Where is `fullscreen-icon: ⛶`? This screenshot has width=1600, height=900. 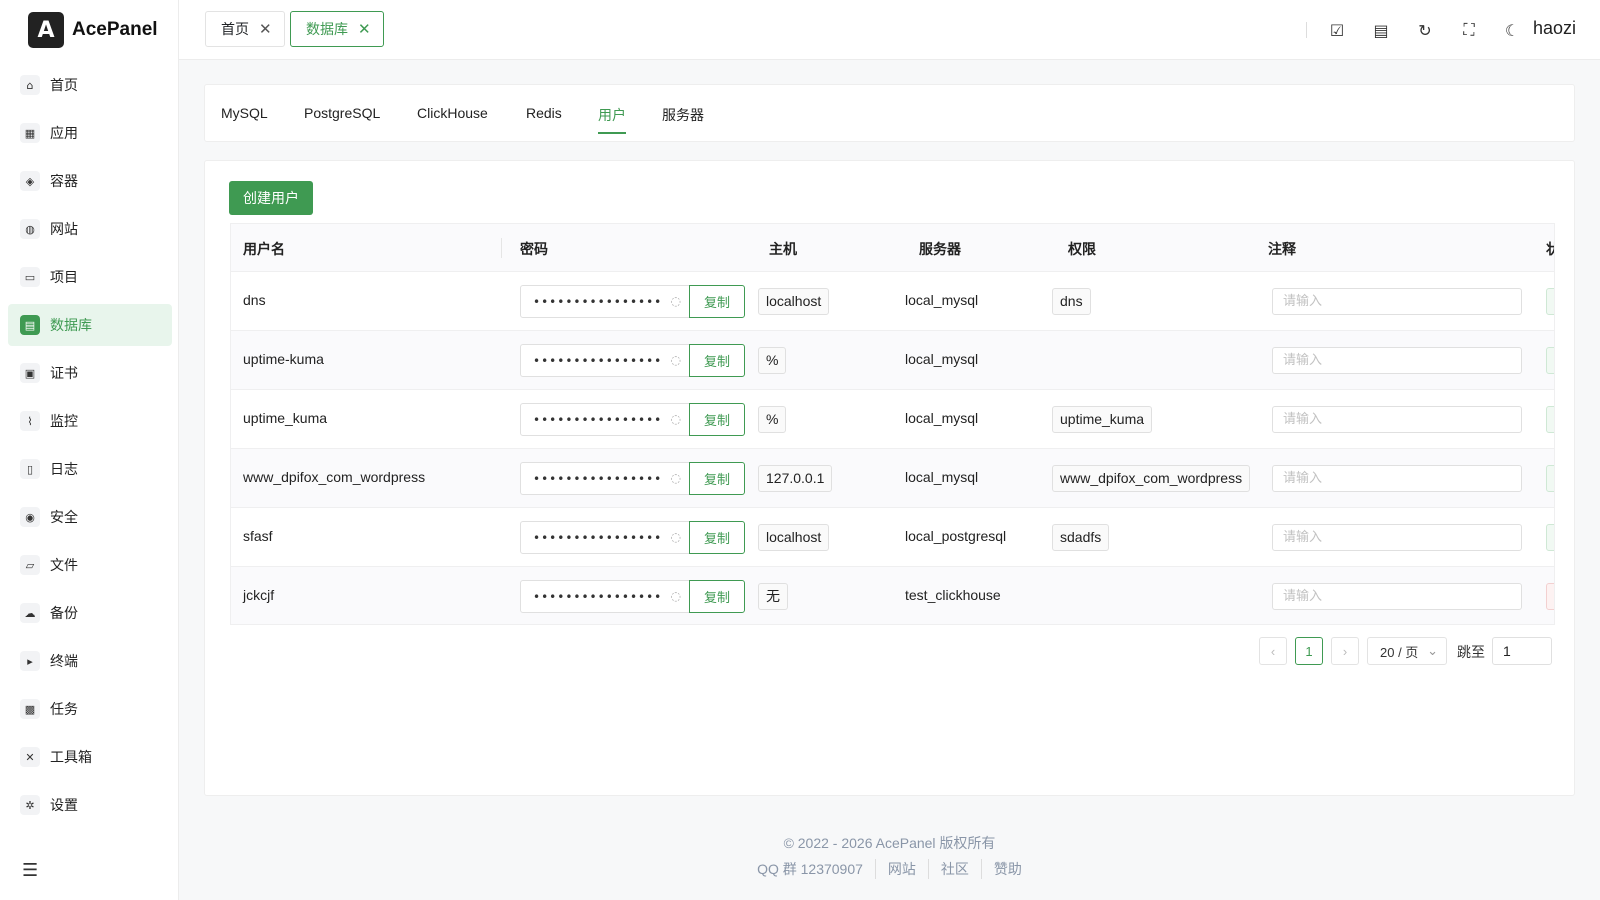 fullscreen-icon: ⛶ is located at coordinates (1469, 30).